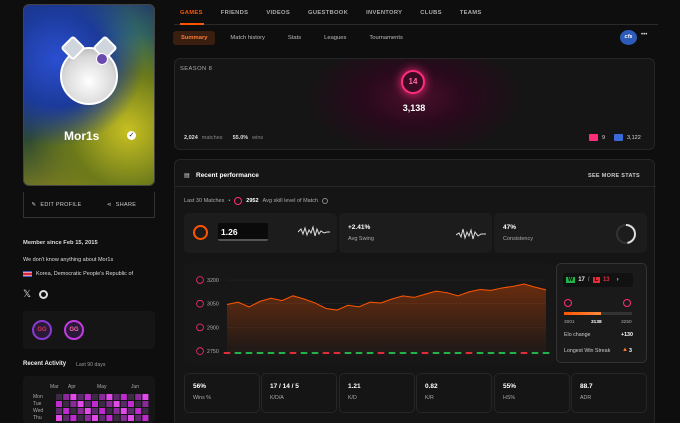 This screenshot has height=423, width=680. What do you see at coordinates (614, 176) in the screenshot?
I see `see-more-stats-link: SEE MORE STATS` at bounding box center [614, 176].